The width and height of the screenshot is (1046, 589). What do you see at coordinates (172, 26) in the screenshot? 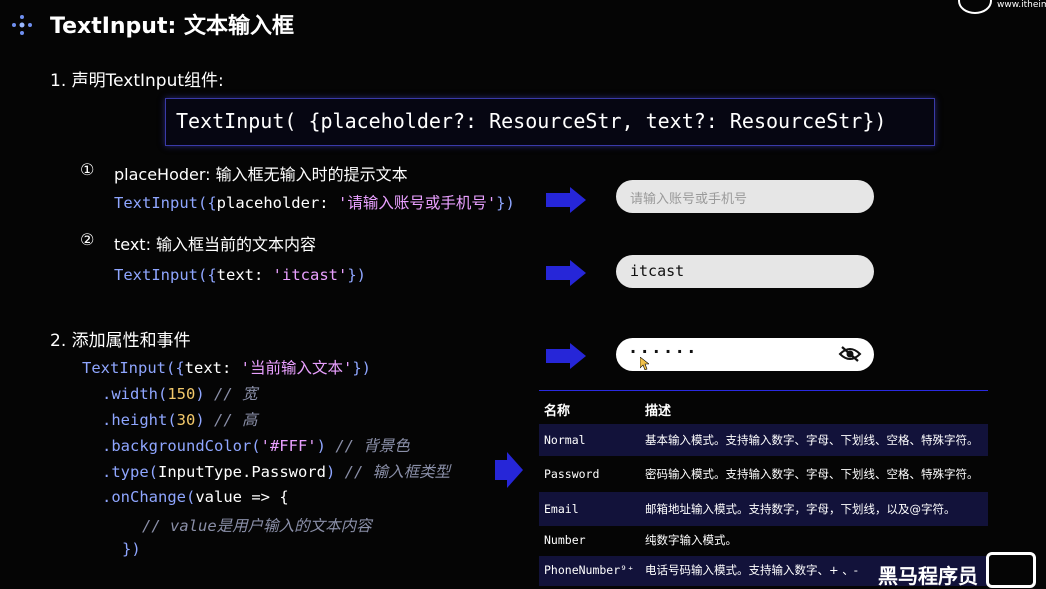
I see `page-title: TextInput: 文本输入框` at bounding box center [172, 26].